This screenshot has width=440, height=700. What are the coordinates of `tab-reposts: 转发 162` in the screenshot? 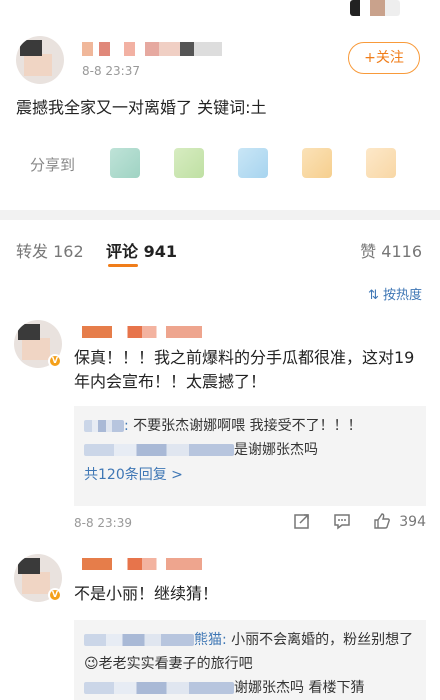 It's located at (50, 250).